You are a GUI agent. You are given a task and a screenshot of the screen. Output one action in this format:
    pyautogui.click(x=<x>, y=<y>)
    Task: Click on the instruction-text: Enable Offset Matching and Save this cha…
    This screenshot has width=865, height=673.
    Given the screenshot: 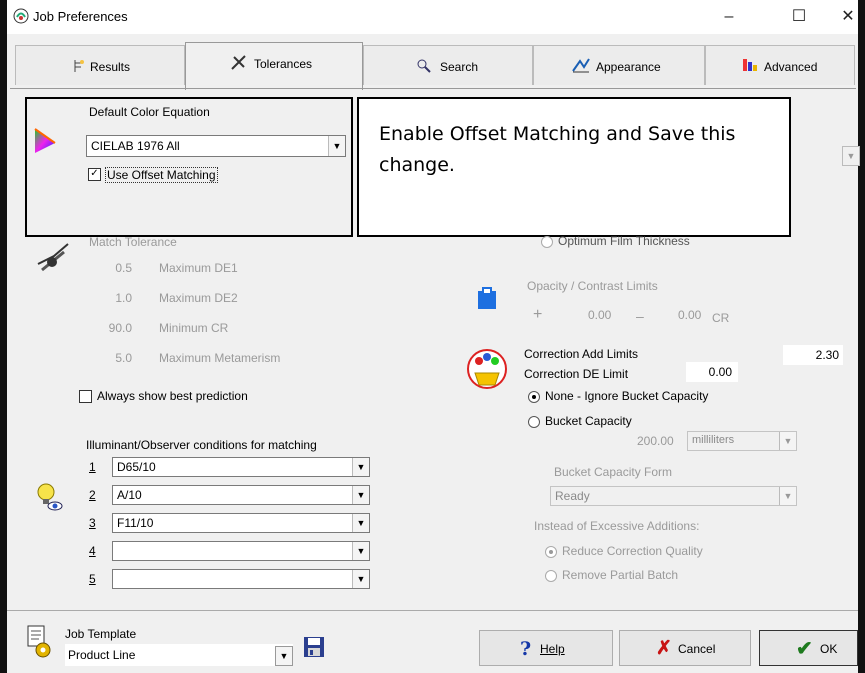 What is the action you would take?
    pyautogui.click(x=557, y=149)
    